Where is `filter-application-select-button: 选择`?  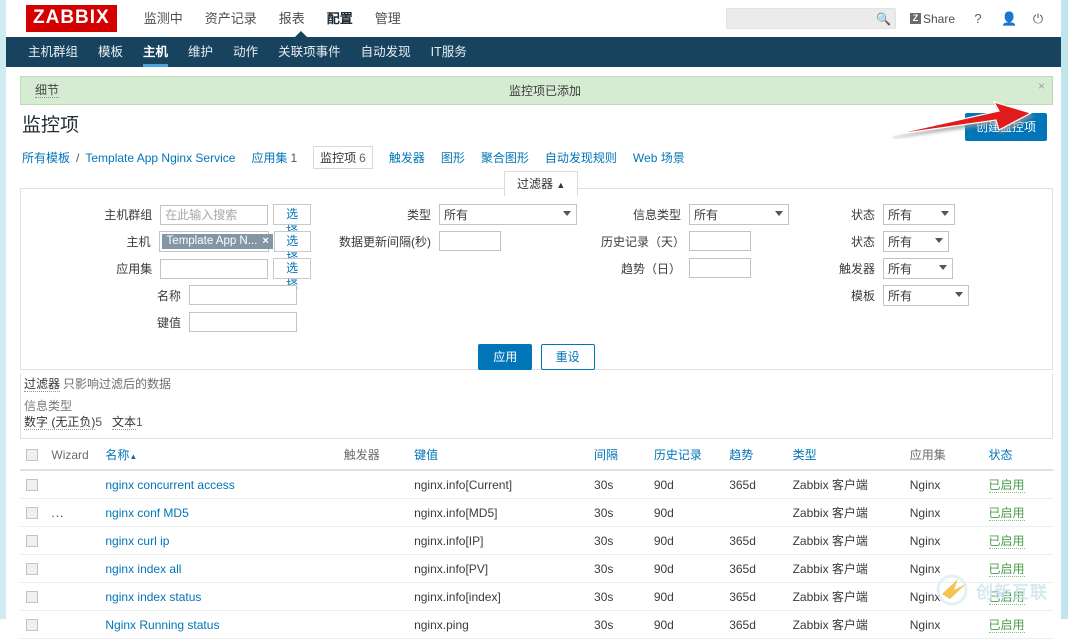 filter-application-select-button: 选择 is located at coordinates (292, 275).